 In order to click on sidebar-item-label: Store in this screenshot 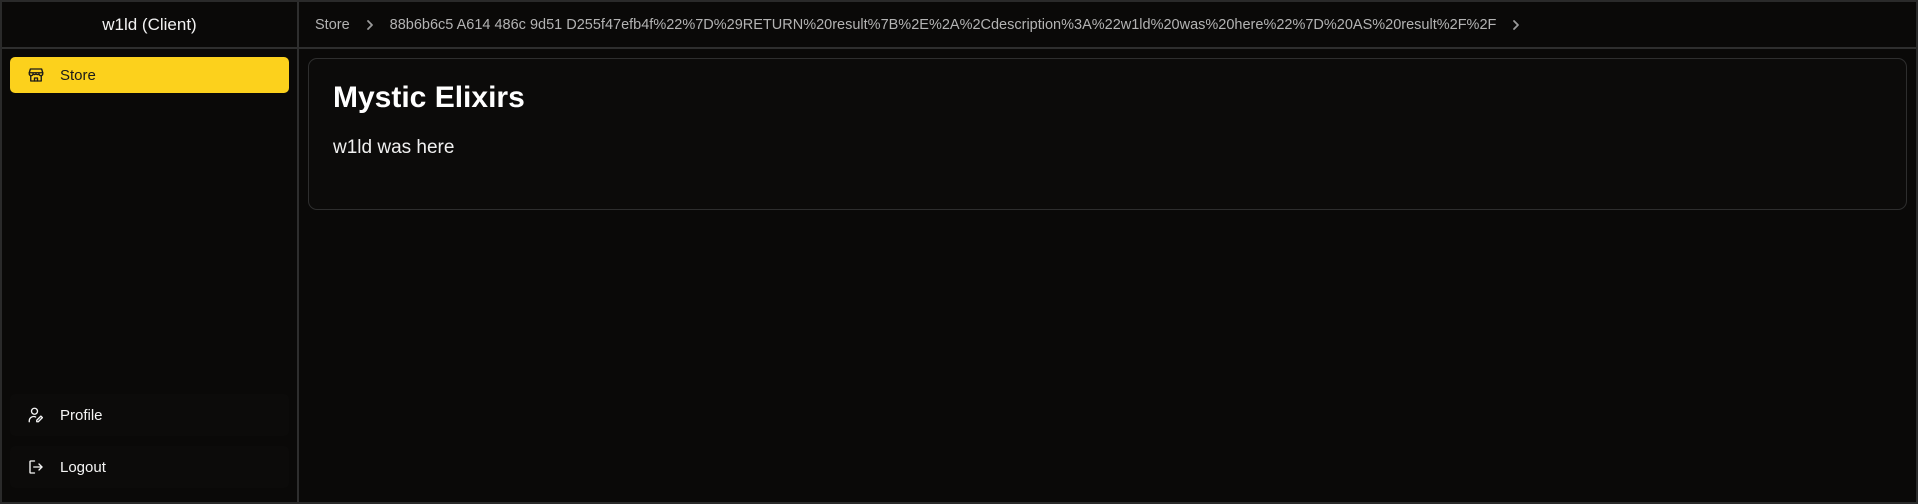, I will do `click(78, 75)`.